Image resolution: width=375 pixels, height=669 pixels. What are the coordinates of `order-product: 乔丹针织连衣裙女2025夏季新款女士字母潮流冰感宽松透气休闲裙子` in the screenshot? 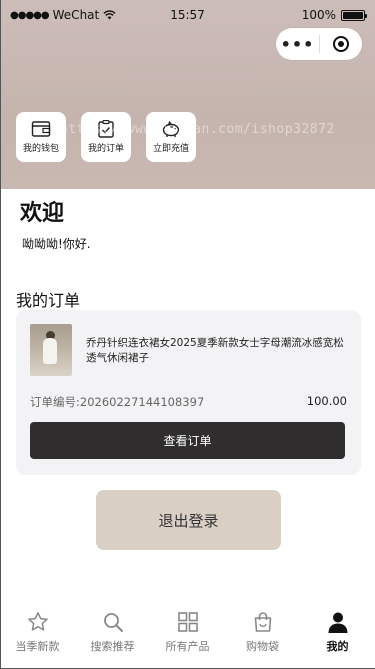 It's located at (188, 350).